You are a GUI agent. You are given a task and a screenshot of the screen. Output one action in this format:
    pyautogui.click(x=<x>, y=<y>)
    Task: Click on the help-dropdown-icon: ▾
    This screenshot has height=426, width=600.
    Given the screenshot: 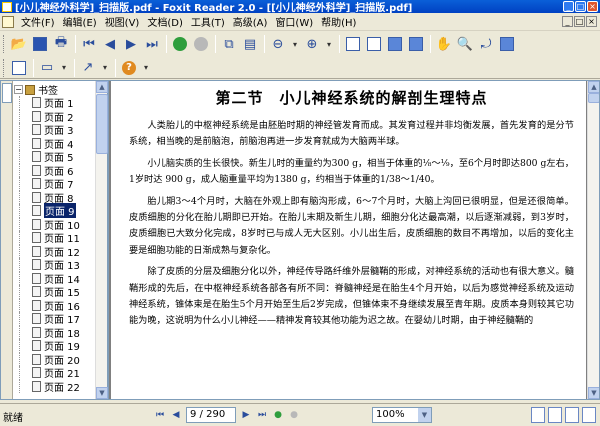 What is the action you would take?
    pyautogui.click(x=146, y=68)
    